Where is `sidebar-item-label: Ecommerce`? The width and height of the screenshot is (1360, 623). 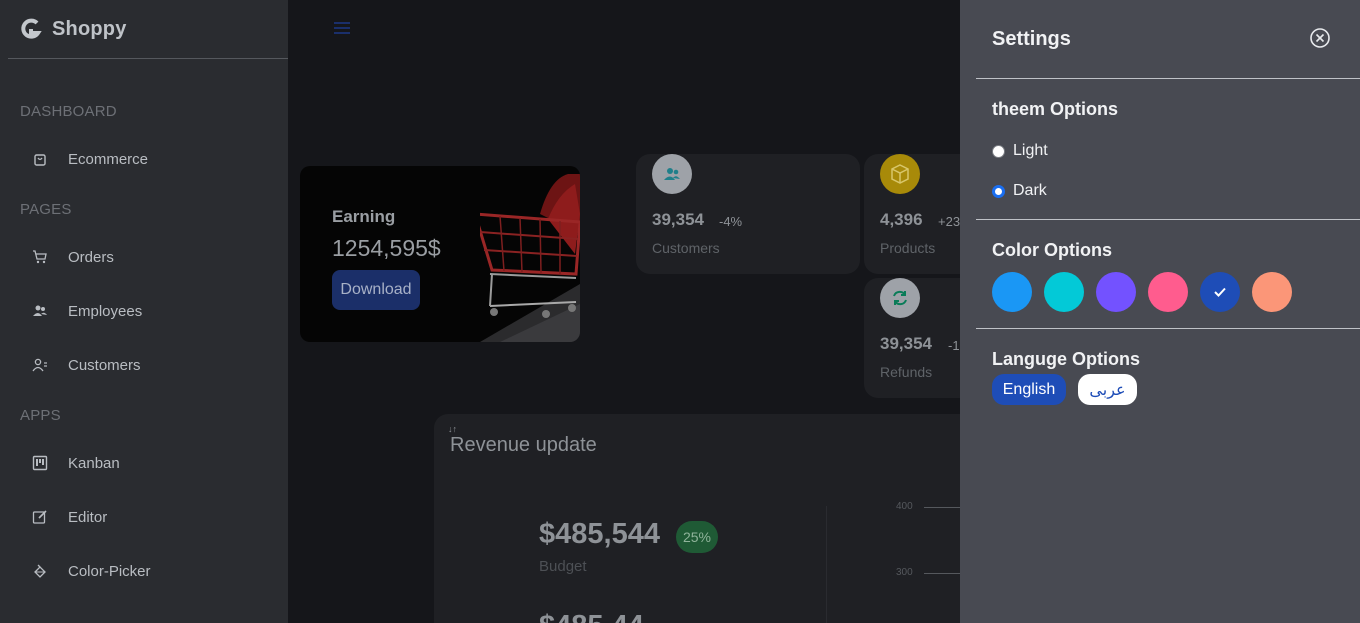 sidebar-item-label: Ecommerce is located at coordinates (108, 159).